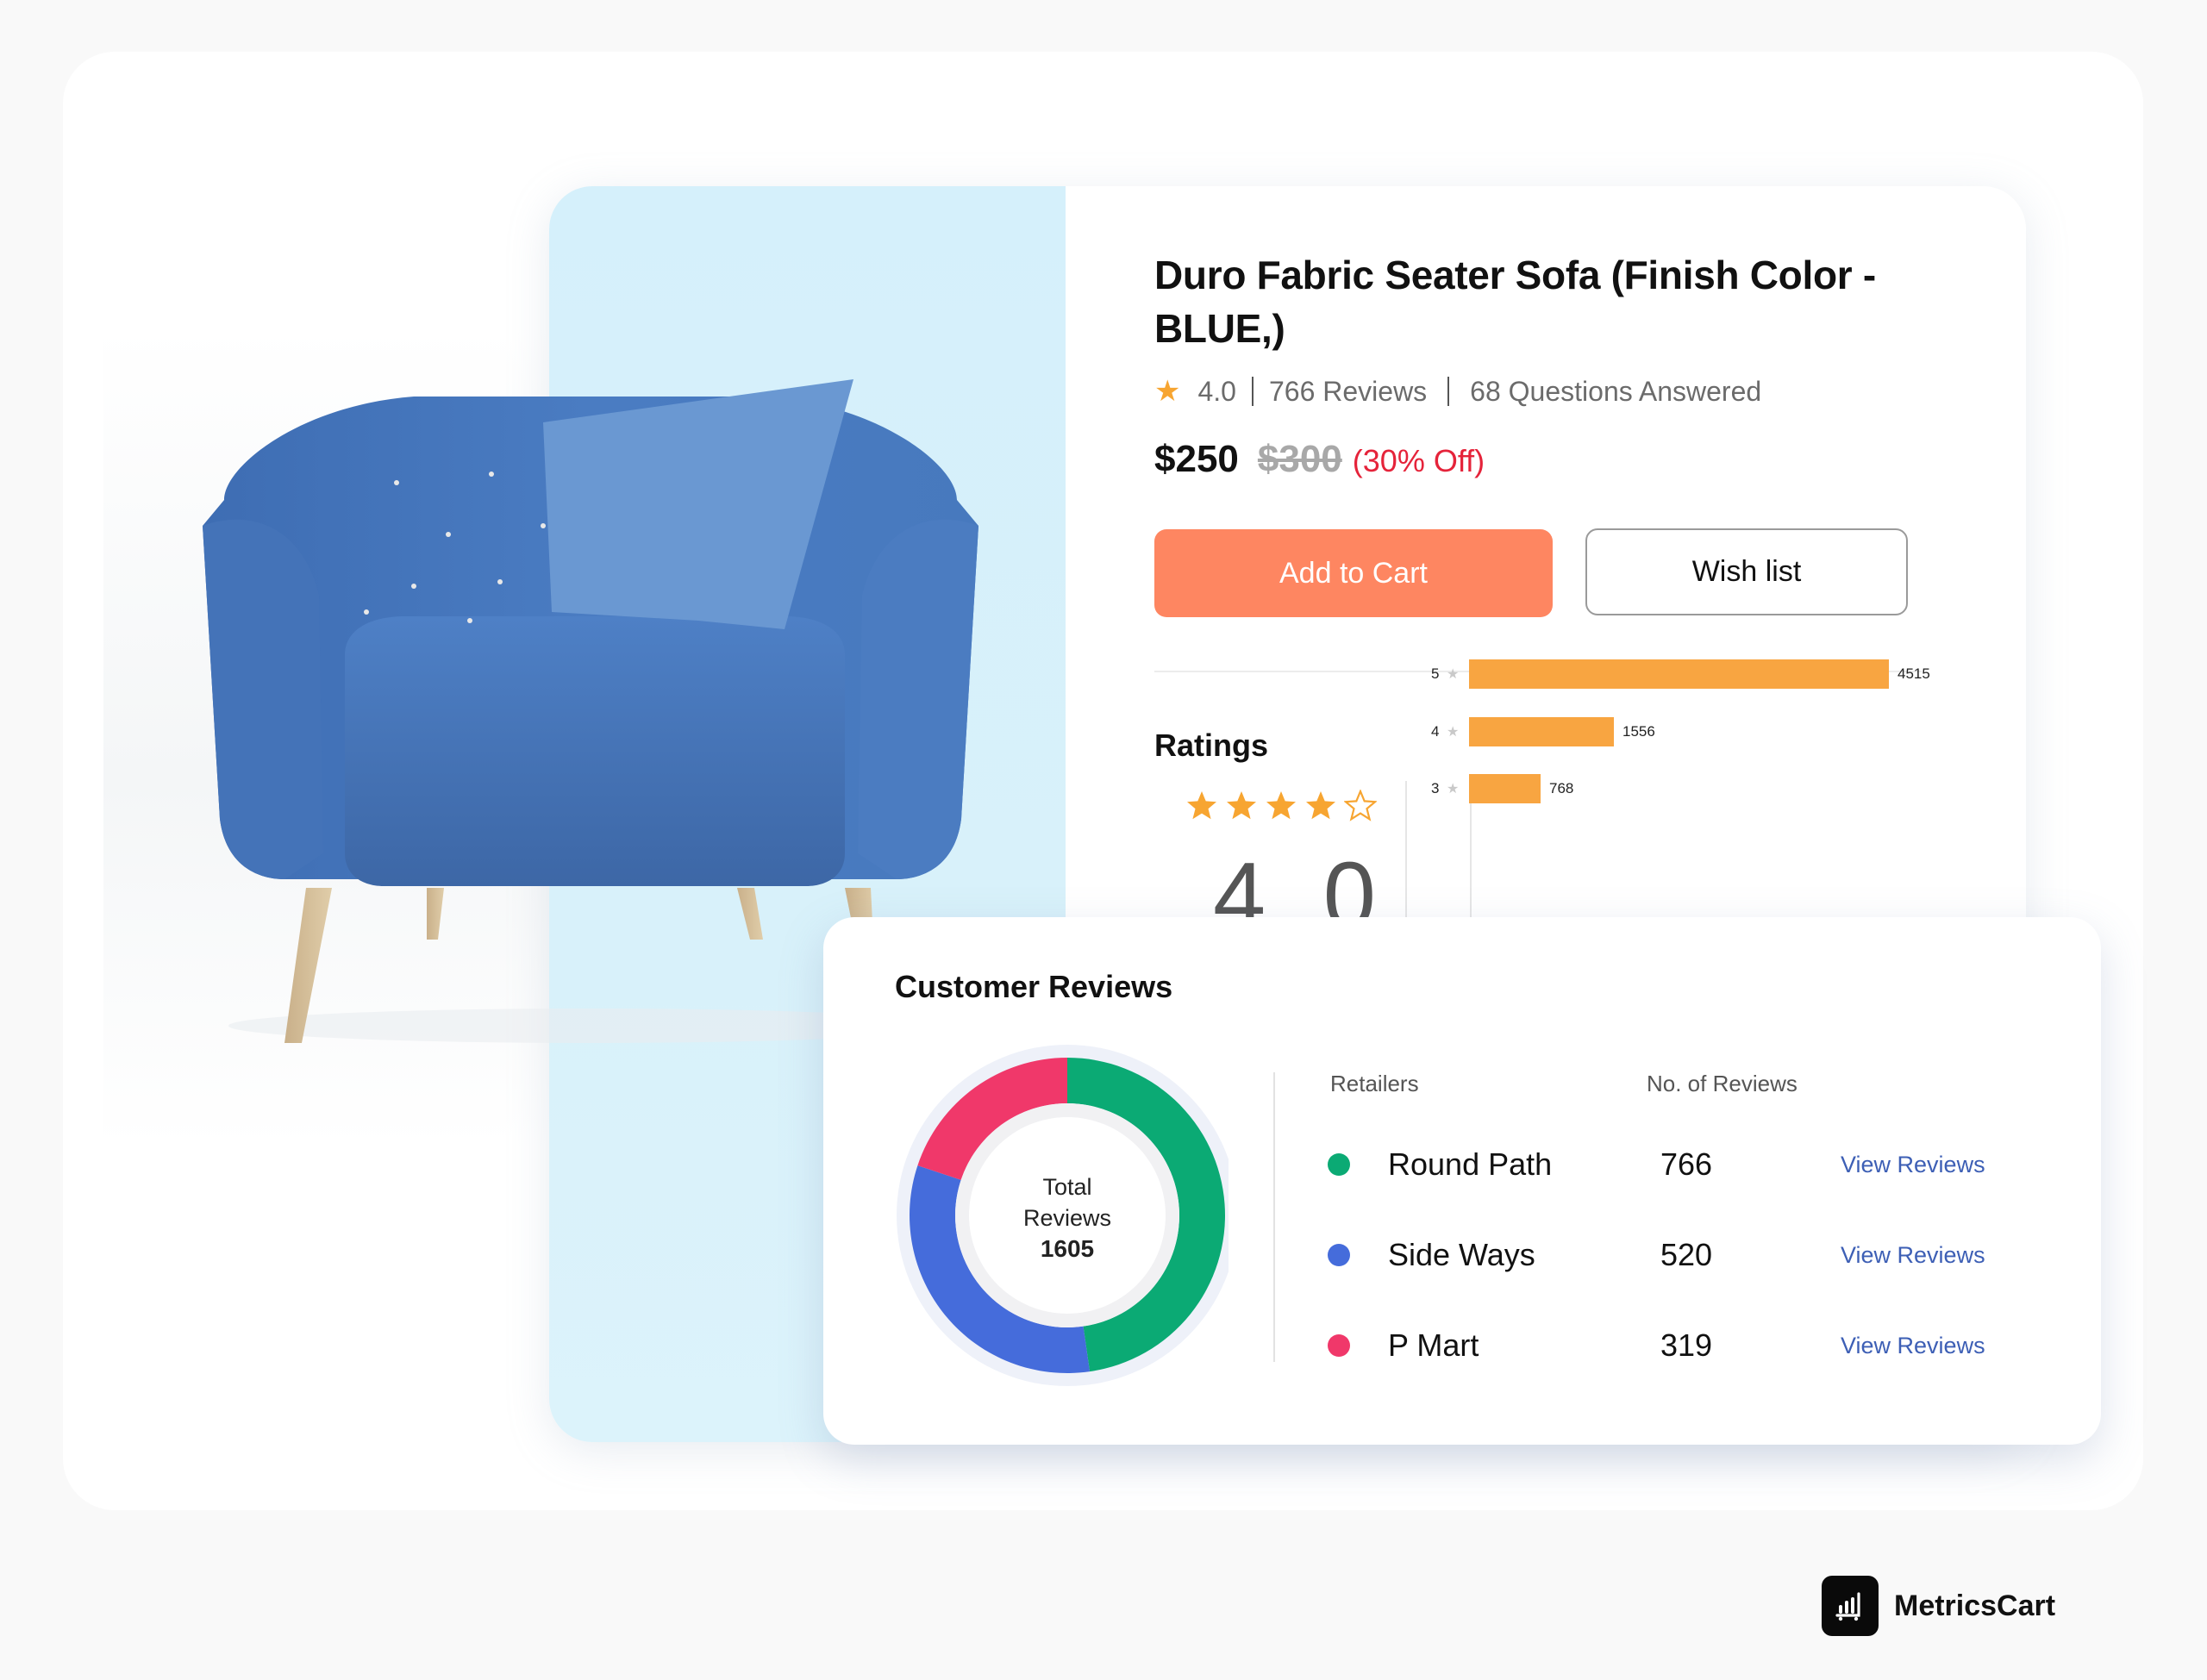 This screenshot has height=1680, width=2207. Describe the element at coordinates (1615, 392) in the screenshot. I see `questions-link: 68 Questions Answered` at that location.